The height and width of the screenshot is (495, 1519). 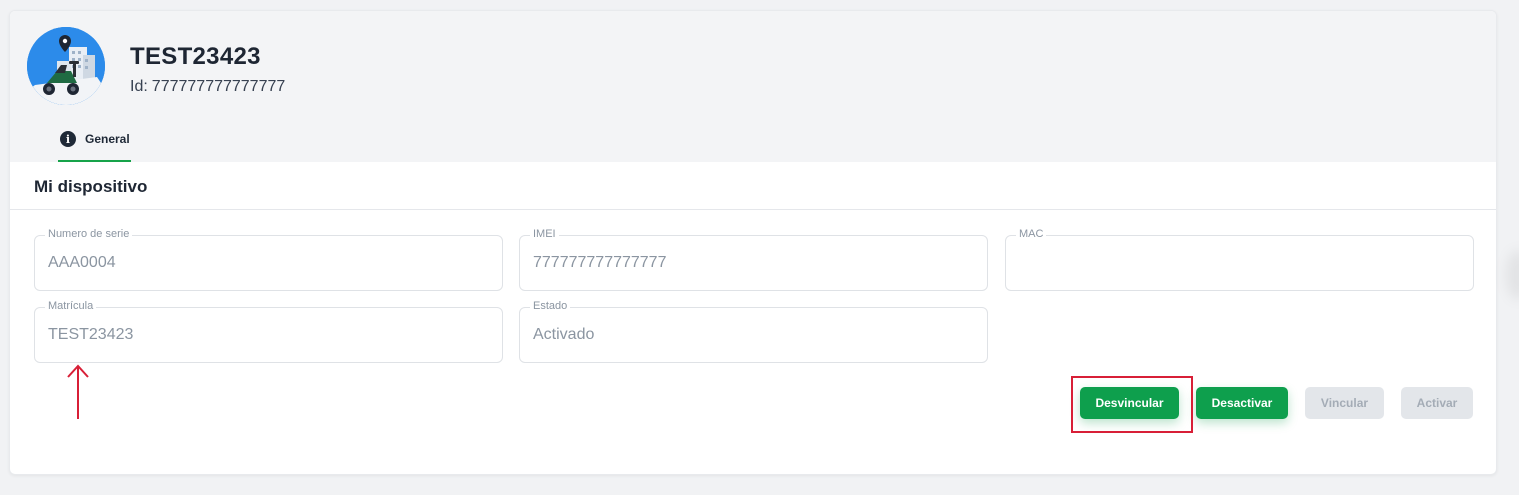 What do you see at coordinates (1132, 404) in the screenshot?
I see `highlight-annotation-box` at bounding box center [1132, 404].